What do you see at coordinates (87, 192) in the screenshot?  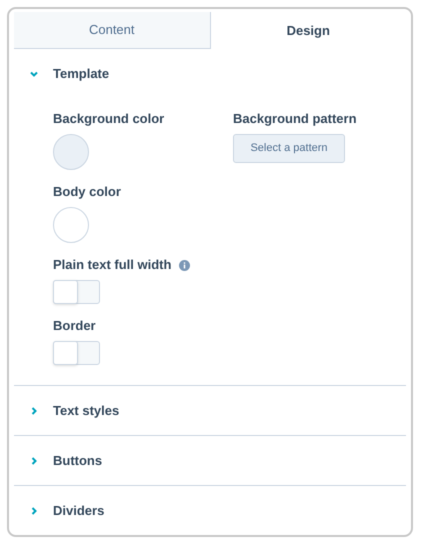 I see `field-label: Body color` at bounding box center [87, 192].